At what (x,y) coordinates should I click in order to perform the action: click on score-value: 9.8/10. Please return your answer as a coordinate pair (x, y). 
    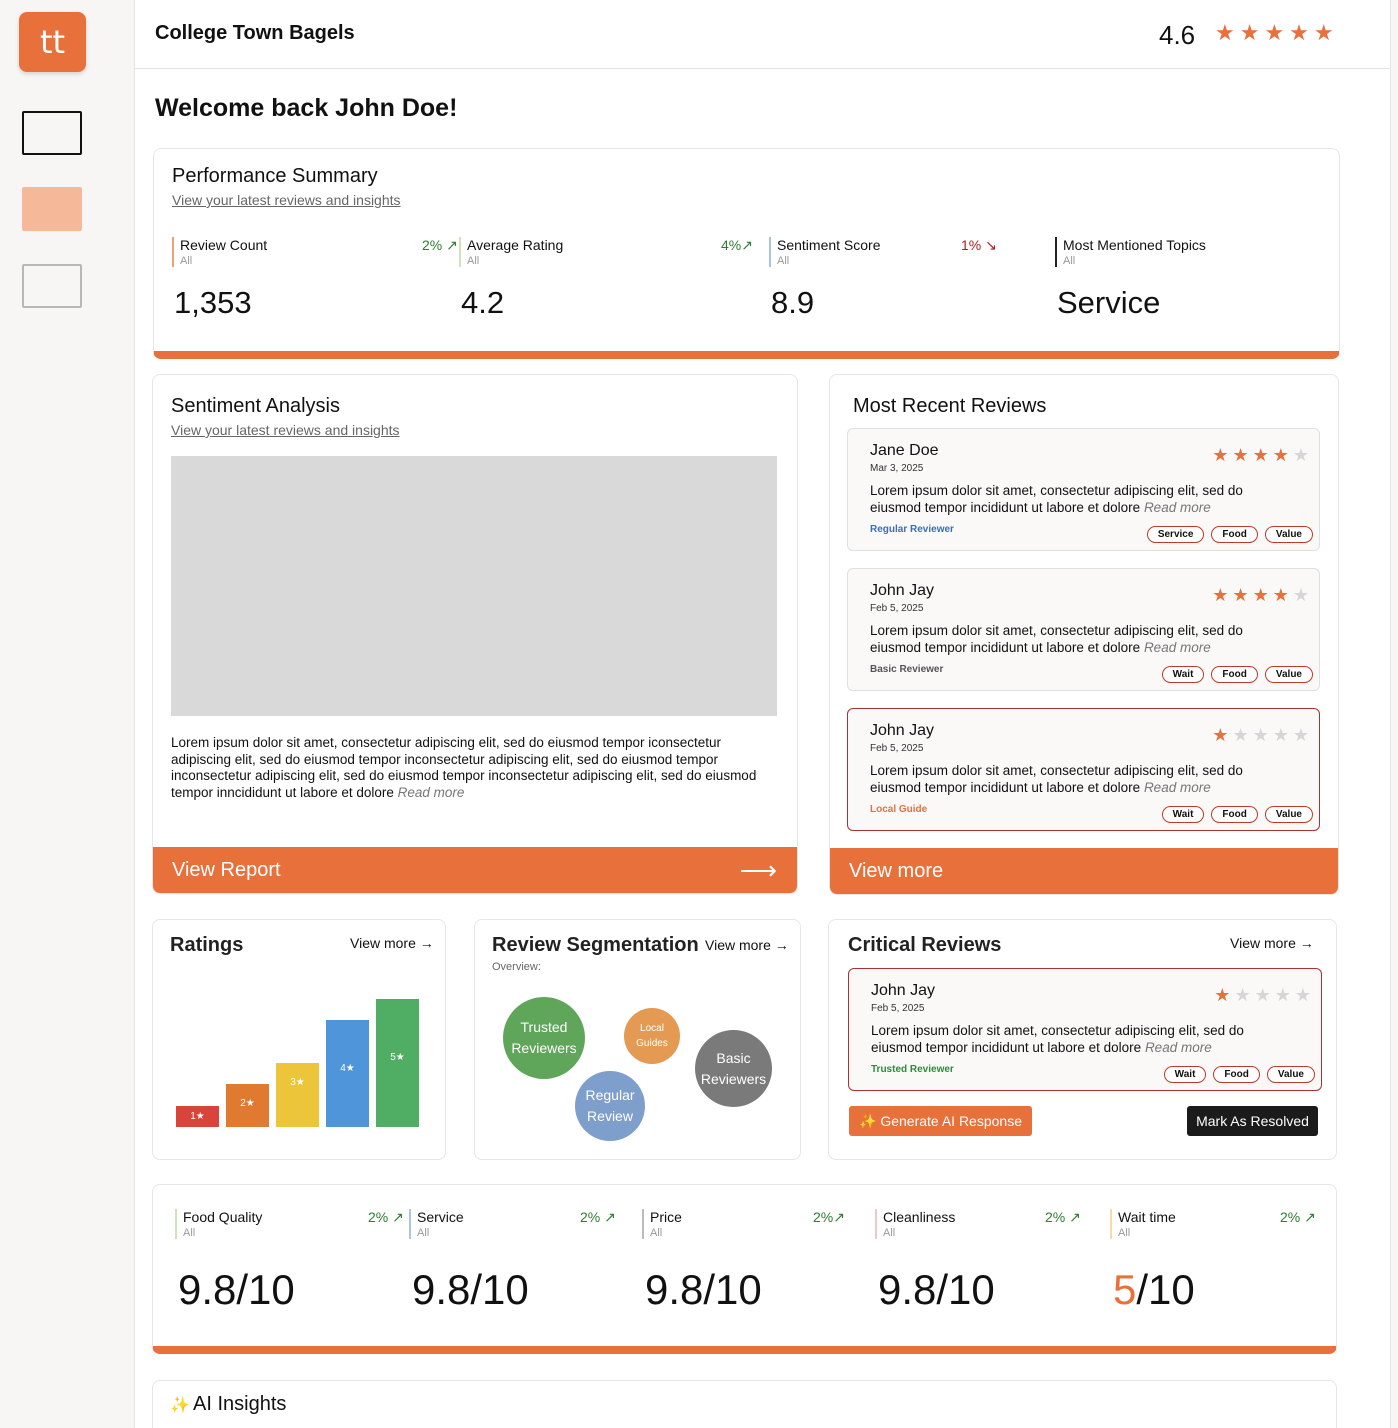
    Looking at the image, I should click on (703, 1290).